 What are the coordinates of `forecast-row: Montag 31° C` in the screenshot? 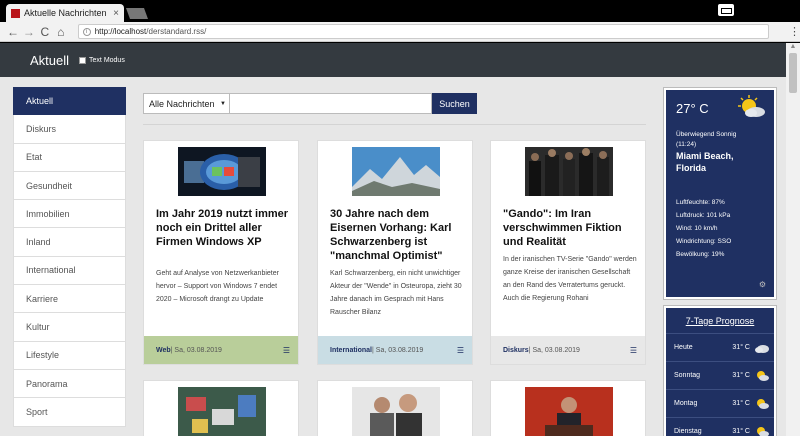 It's located at (720, 404).